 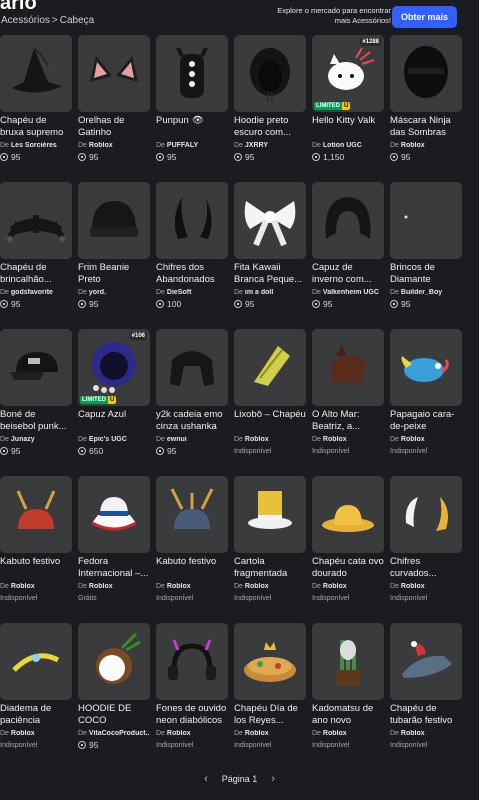 I want to click on item-card: Boné de beisebol punk... De Junazy 95, so click(x=36, y=396).